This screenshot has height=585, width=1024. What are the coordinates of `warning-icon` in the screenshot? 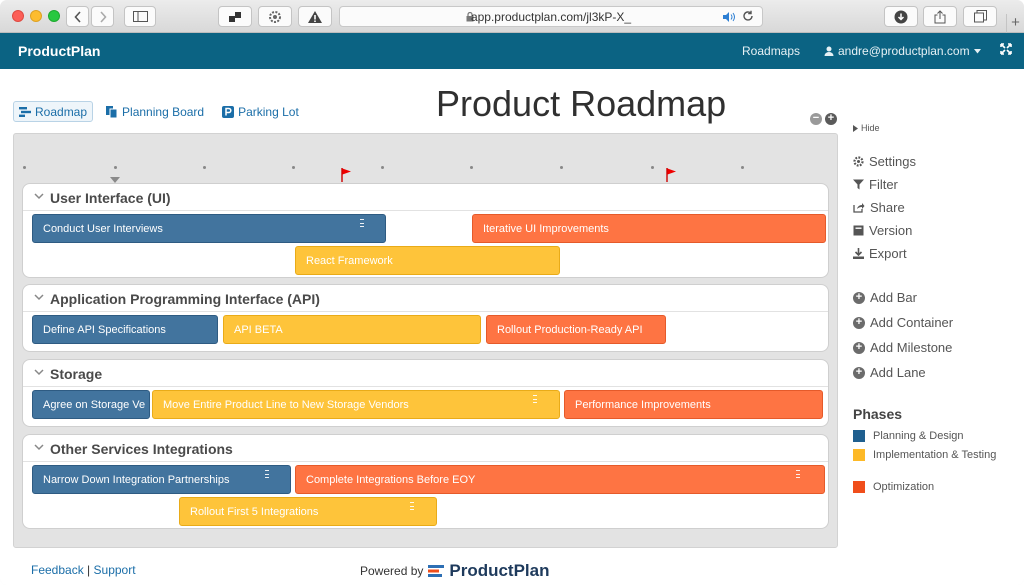 It's located at (315, 16).